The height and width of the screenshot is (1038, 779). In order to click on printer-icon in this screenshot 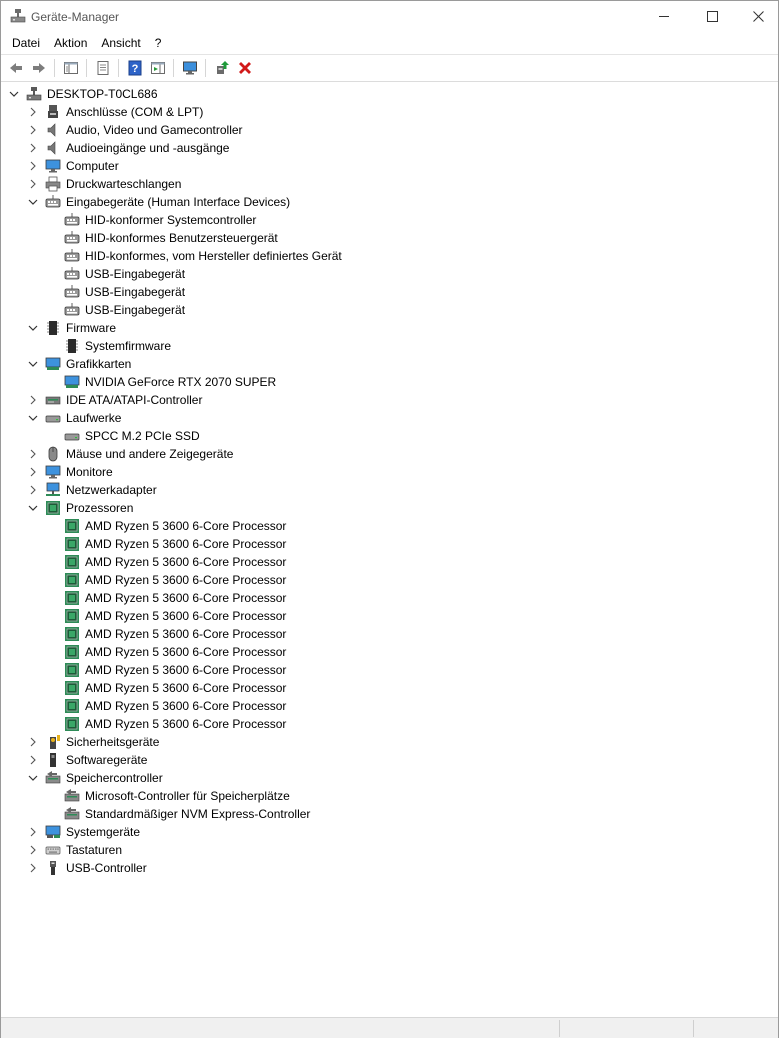, I will do `click(53, 184)`.